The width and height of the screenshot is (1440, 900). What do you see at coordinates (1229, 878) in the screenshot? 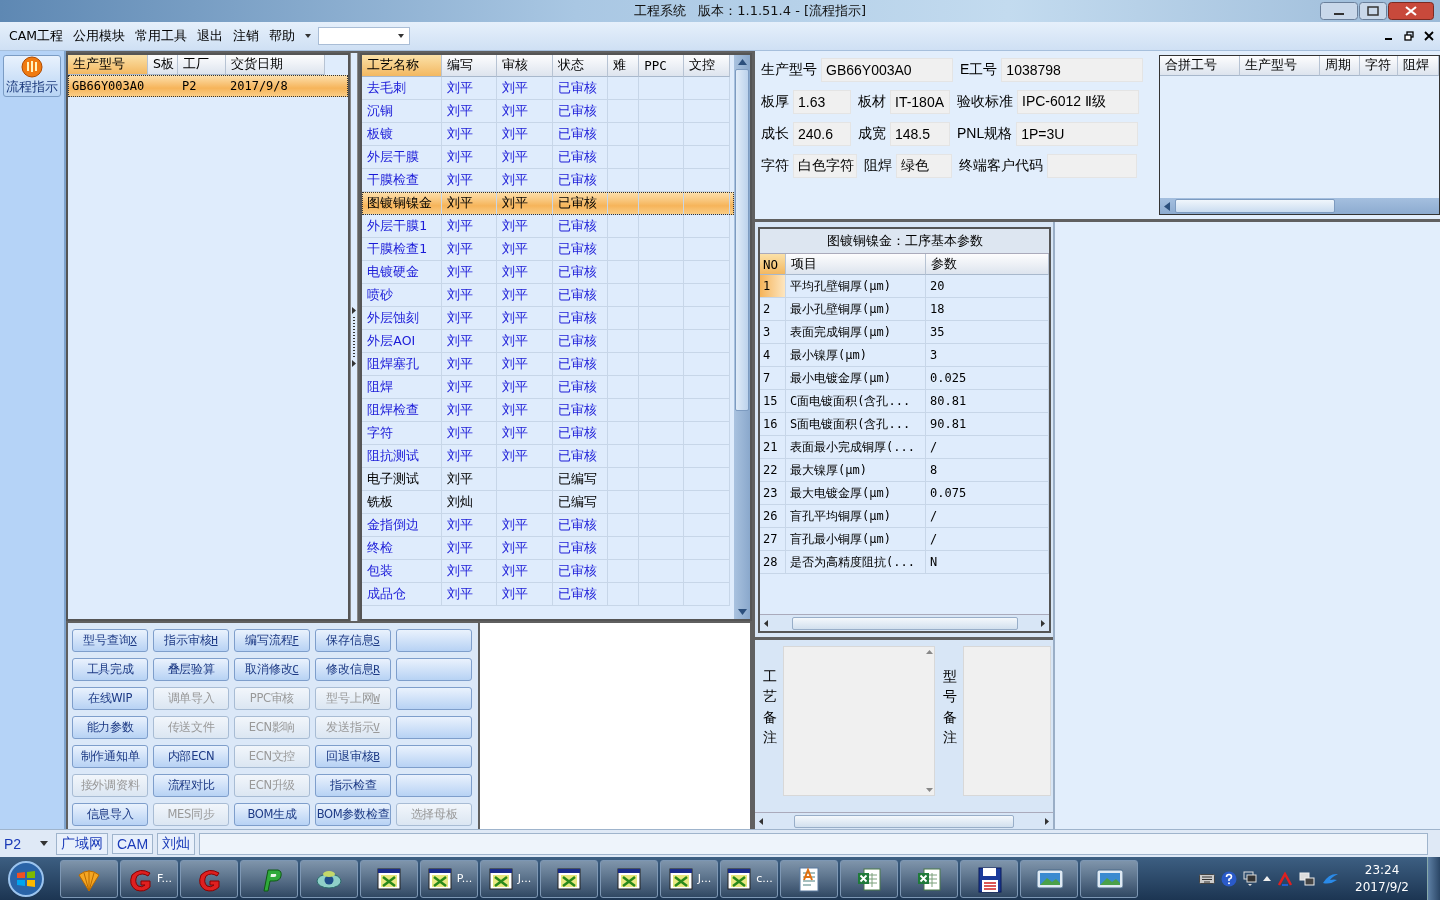
I see `help-icon` at bounding box center [1229, 878].